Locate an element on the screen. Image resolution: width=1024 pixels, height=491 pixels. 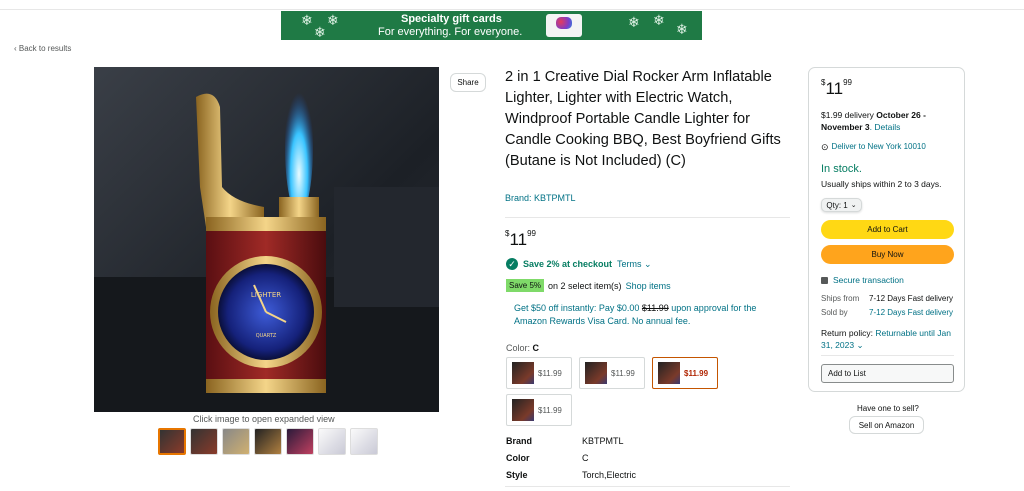
chevron-down-icon: ⌄ is located at coordinates (853, 205).